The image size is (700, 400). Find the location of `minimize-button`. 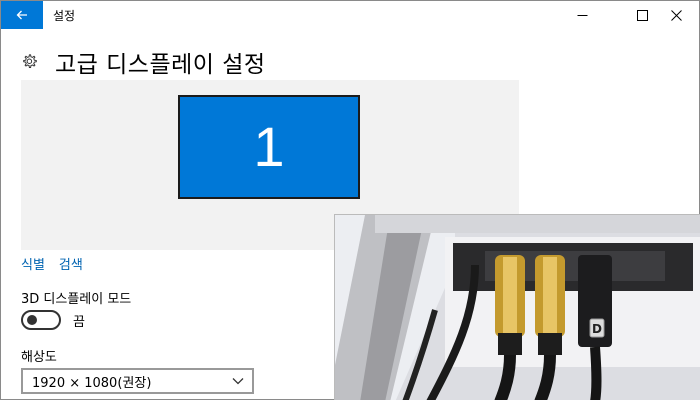

minimize-button is located at coordinates (582, 15).